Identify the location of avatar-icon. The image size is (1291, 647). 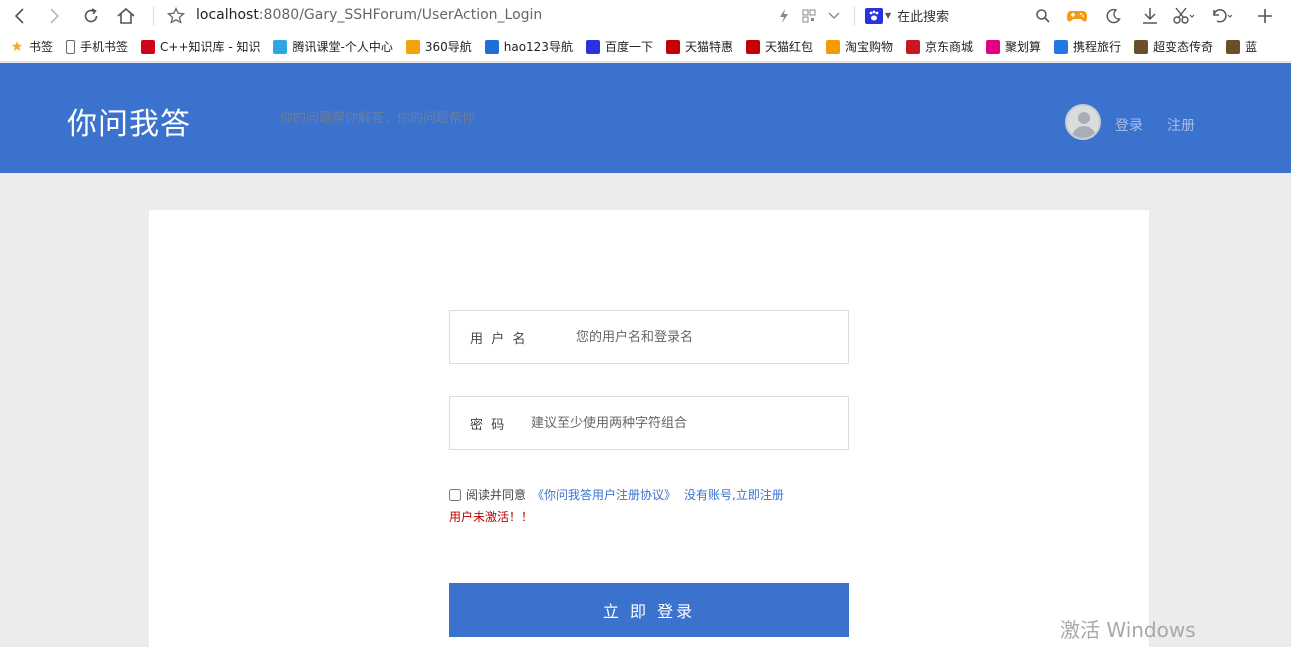
(1083, 122).